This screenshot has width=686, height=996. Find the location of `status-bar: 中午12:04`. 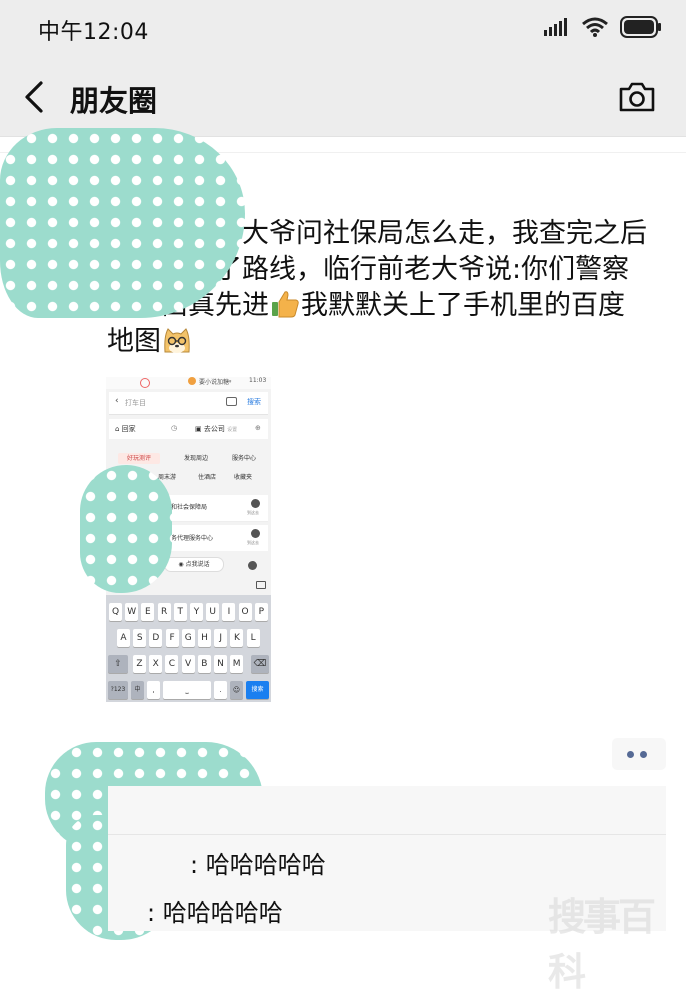

status-bar: 中午12:04 is located at coordinates (343, 29).